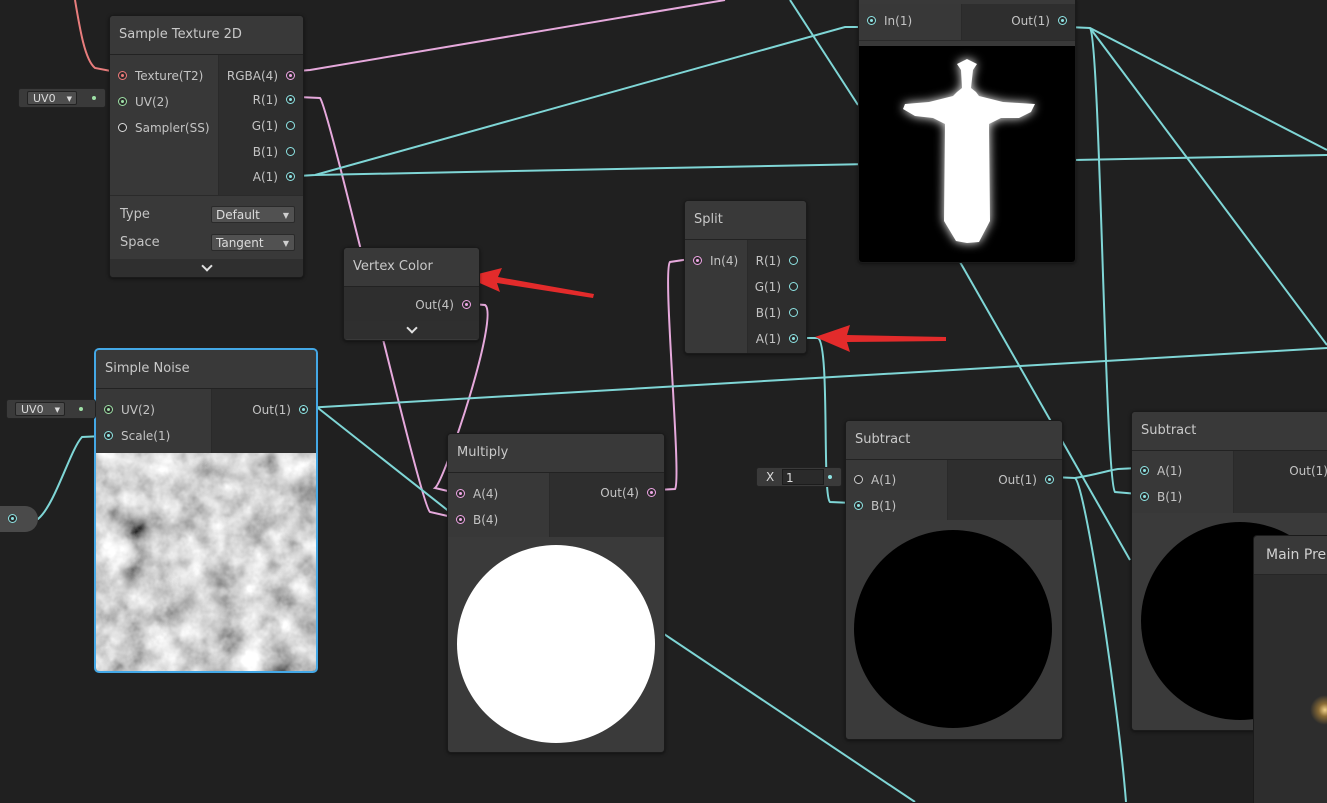 The height and width of the screenshot is (803, 1327). I want to click on vertex-color-node: Vertex Color Out(4), so click(411, 294).